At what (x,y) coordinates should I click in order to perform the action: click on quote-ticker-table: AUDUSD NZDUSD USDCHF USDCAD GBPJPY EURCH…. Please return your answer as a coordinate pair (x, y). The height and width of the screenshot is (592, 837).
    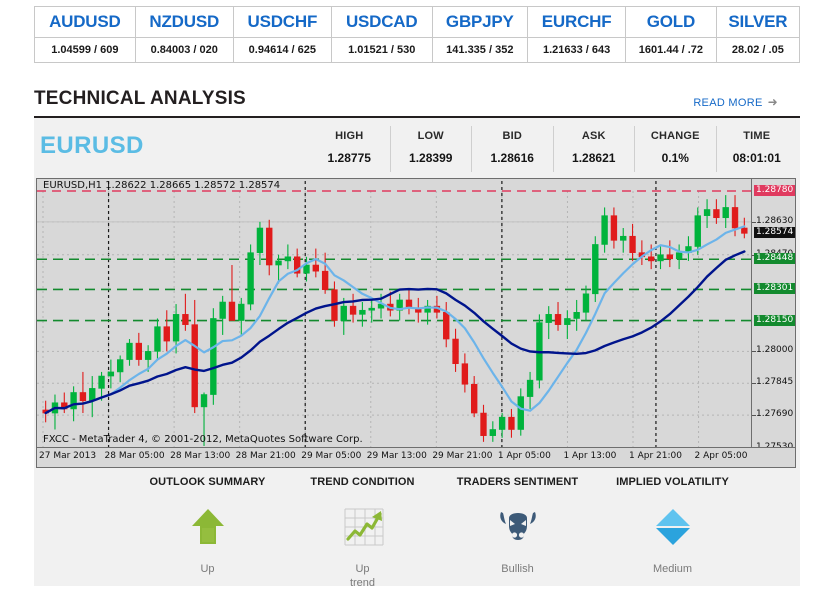
    Looking at the image, I should click on (417, 34).